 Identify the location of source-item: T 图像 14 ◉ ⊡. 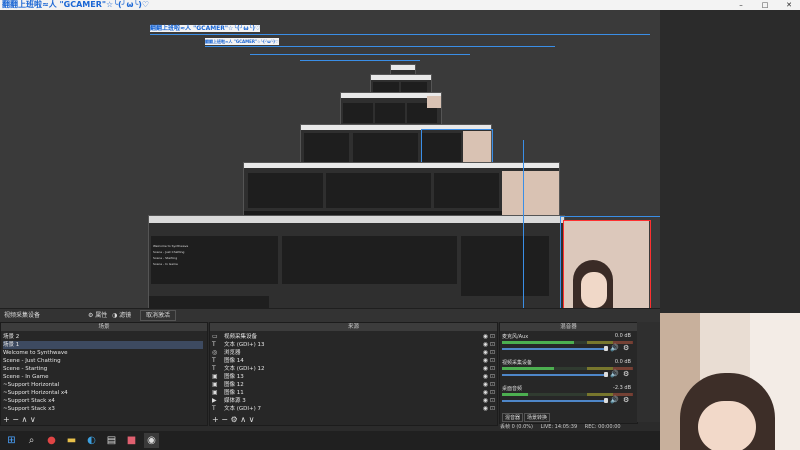
(353, 361).